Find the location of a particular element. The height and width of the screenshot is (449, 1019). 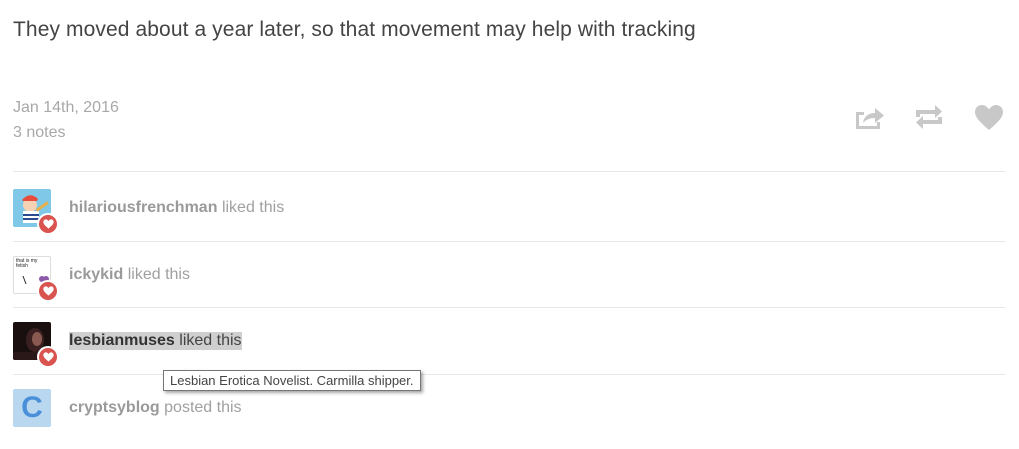

username-link: ickykid is located at coordinates (96, 274).